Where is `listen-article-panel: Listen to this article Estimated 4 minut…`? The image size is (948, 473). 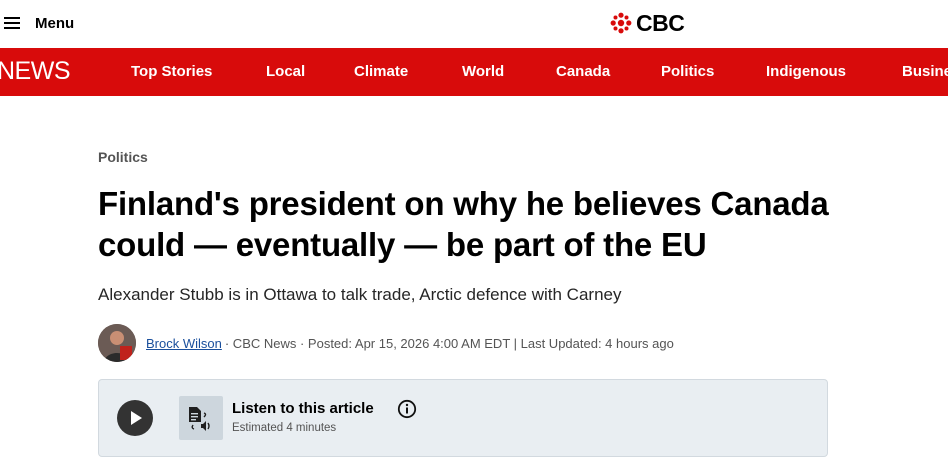
listen-article-panel: Listen to this article Estimated 4 minut… is located at coordinates (463, 418).